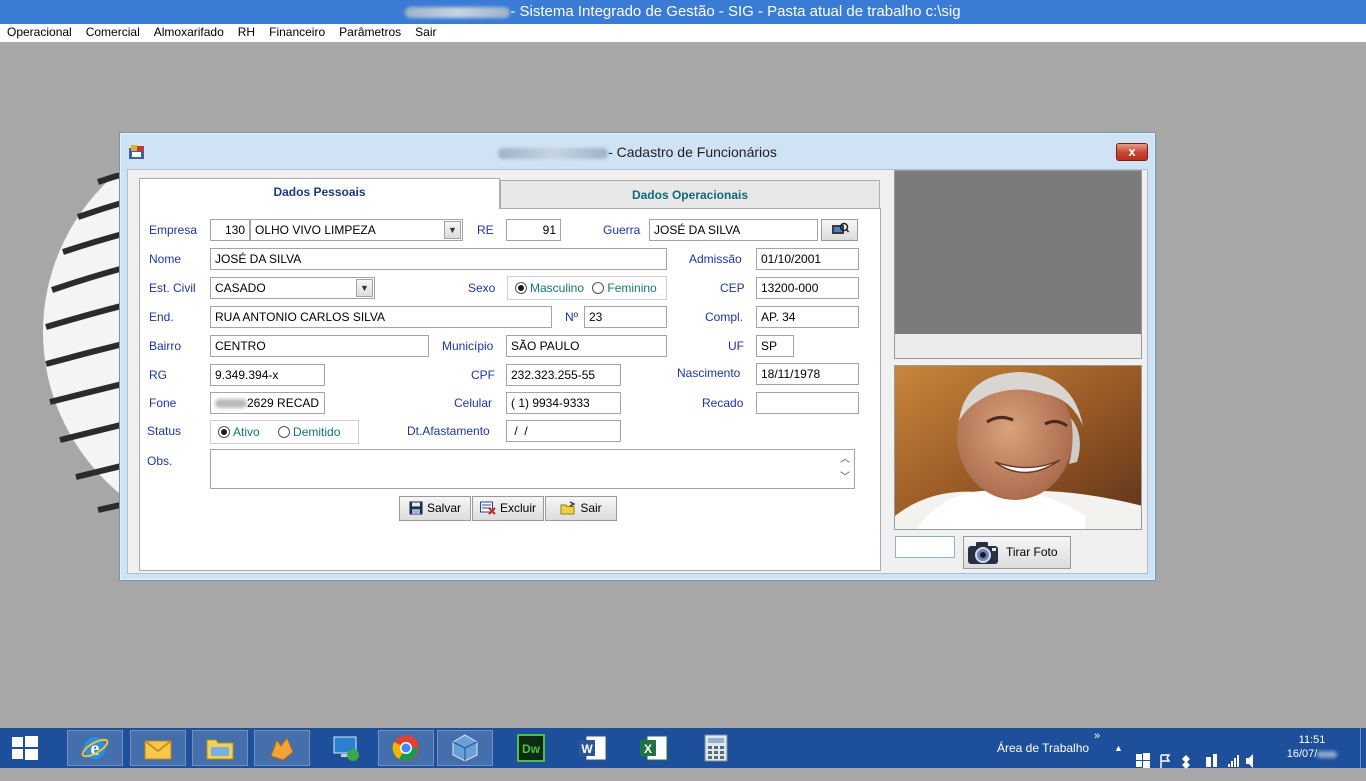 Image resolution: width=1366 pixels, height=781 pixels. I want to click on nascimento-field: 18/11/1978, so click(807, 374).